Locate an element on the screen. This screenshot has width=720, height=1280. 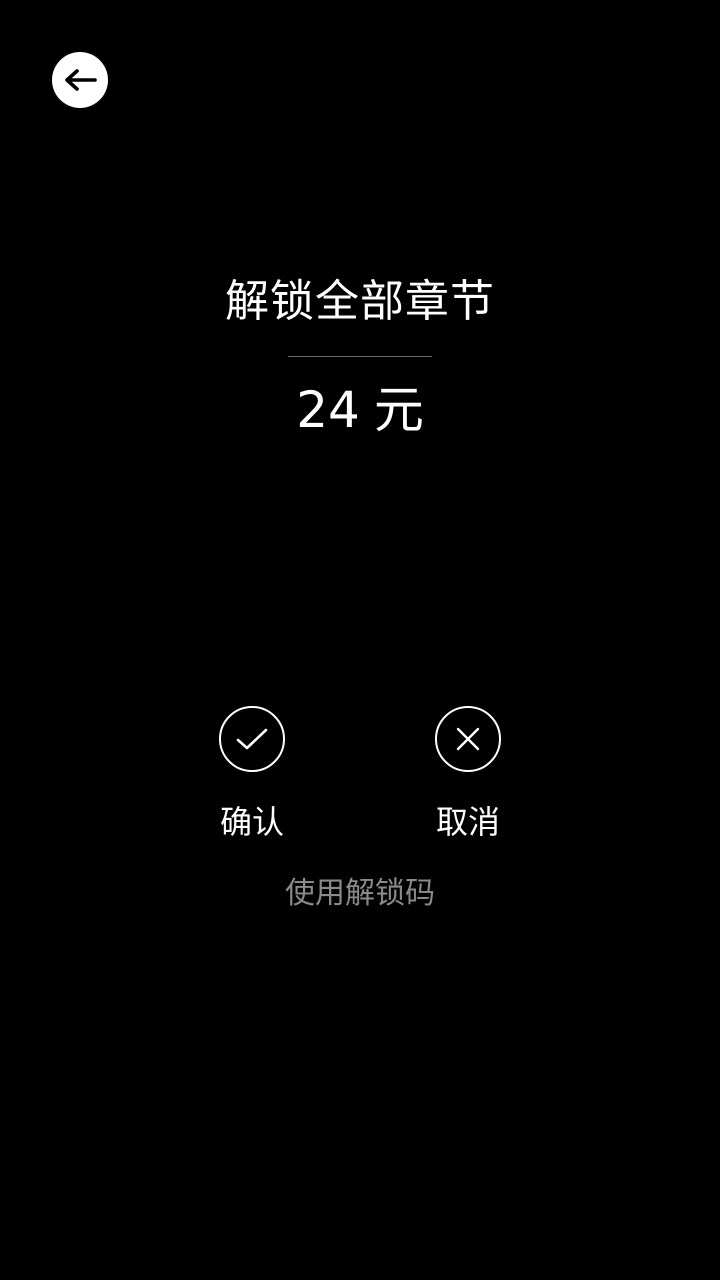
close-circle-icon is located at coordinates (468, 739).